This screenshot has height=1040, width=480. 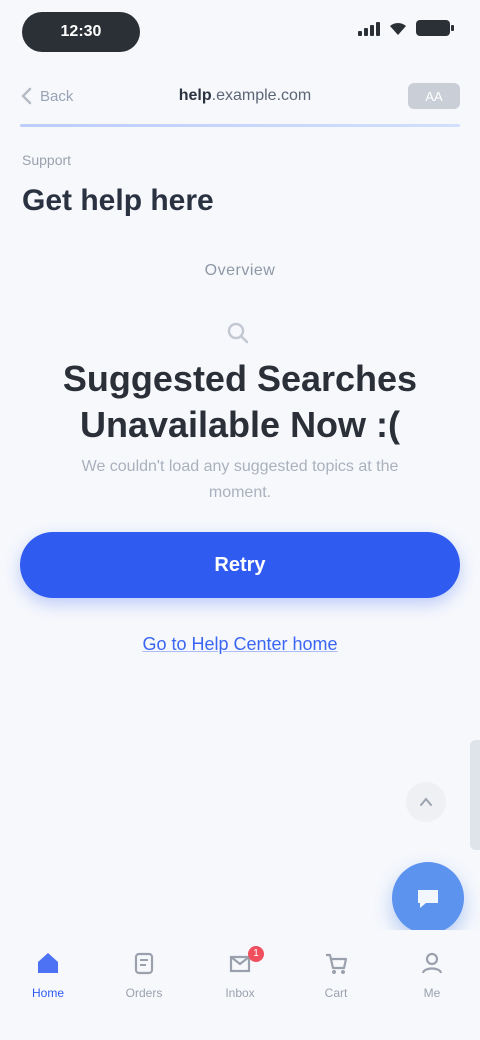 I want to click on page-title: Get help here, so click(x=118, y=200).